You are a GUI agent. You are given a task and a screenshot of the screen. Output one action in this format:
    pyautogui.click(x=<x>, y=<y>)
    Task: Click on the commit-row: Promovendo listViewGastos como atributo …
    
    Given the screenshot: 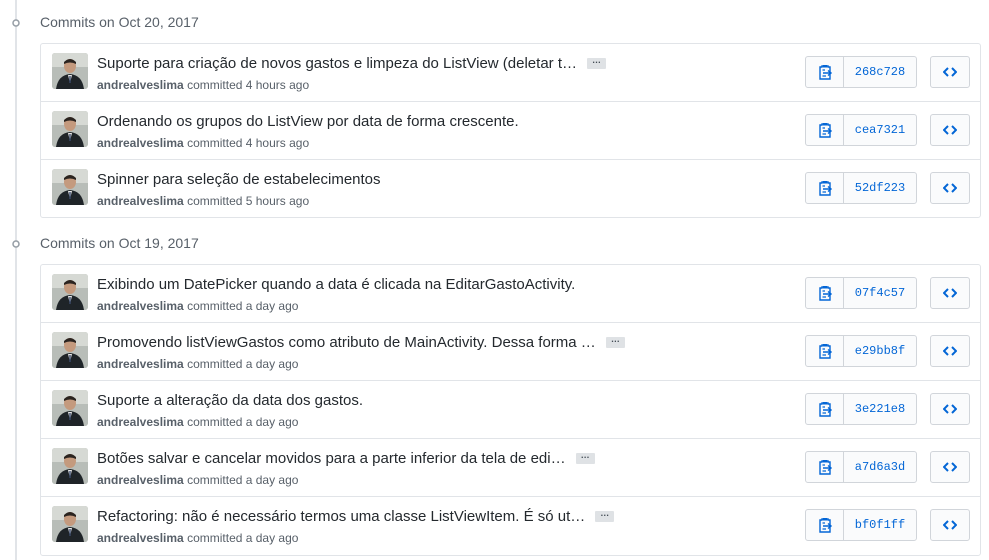 What is the action you would take?
    pyautogui.click(x=510, y=352)
    